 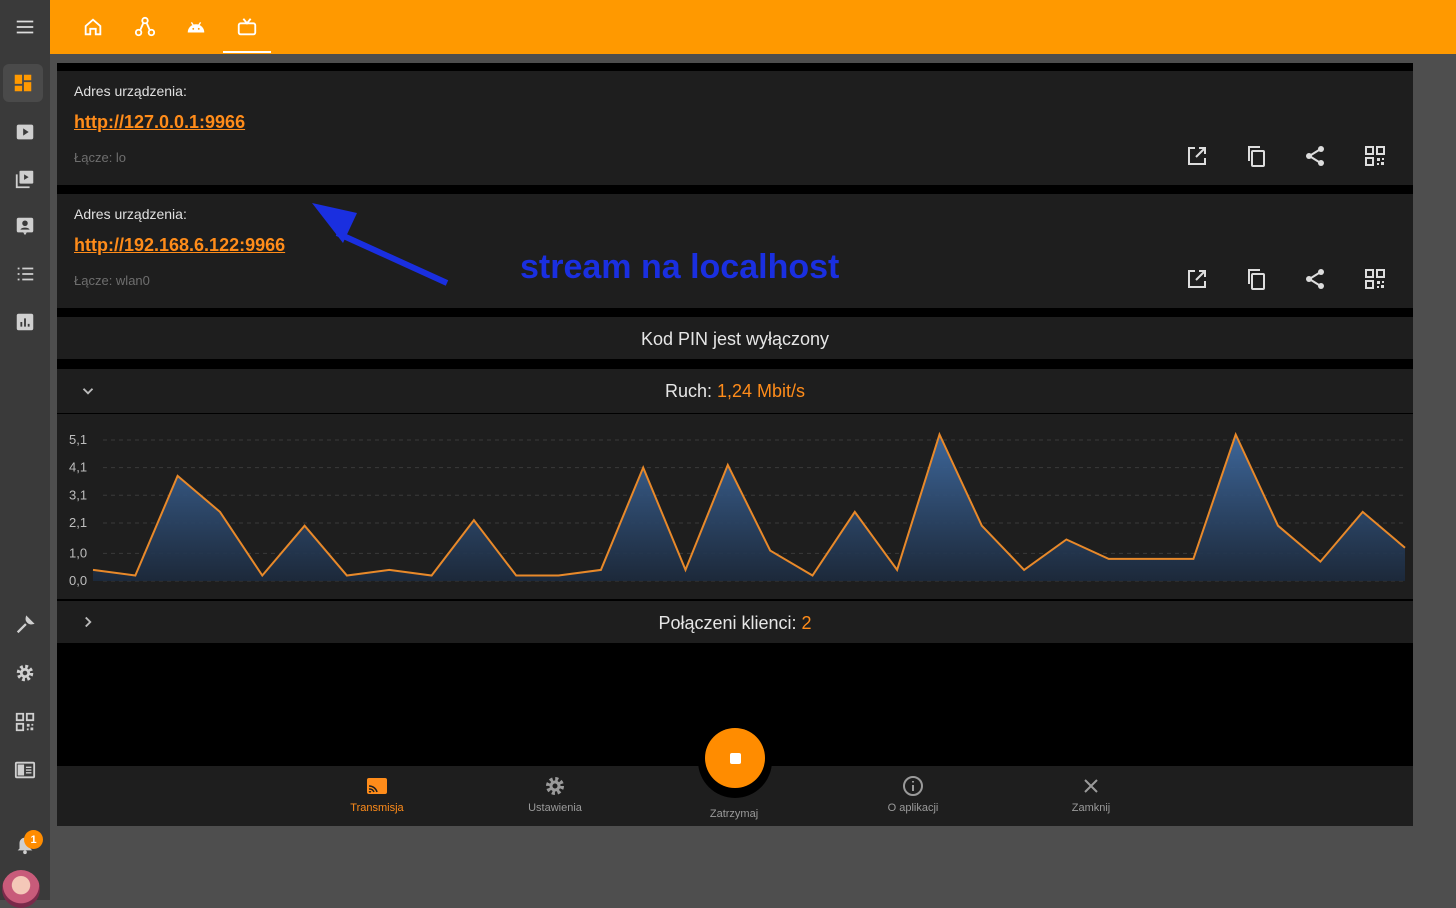 What do you see at coordinates (1091, 808) in the screenshot?
I see `nav-close-label: Zamknij` at bounding box center [1091, 808].